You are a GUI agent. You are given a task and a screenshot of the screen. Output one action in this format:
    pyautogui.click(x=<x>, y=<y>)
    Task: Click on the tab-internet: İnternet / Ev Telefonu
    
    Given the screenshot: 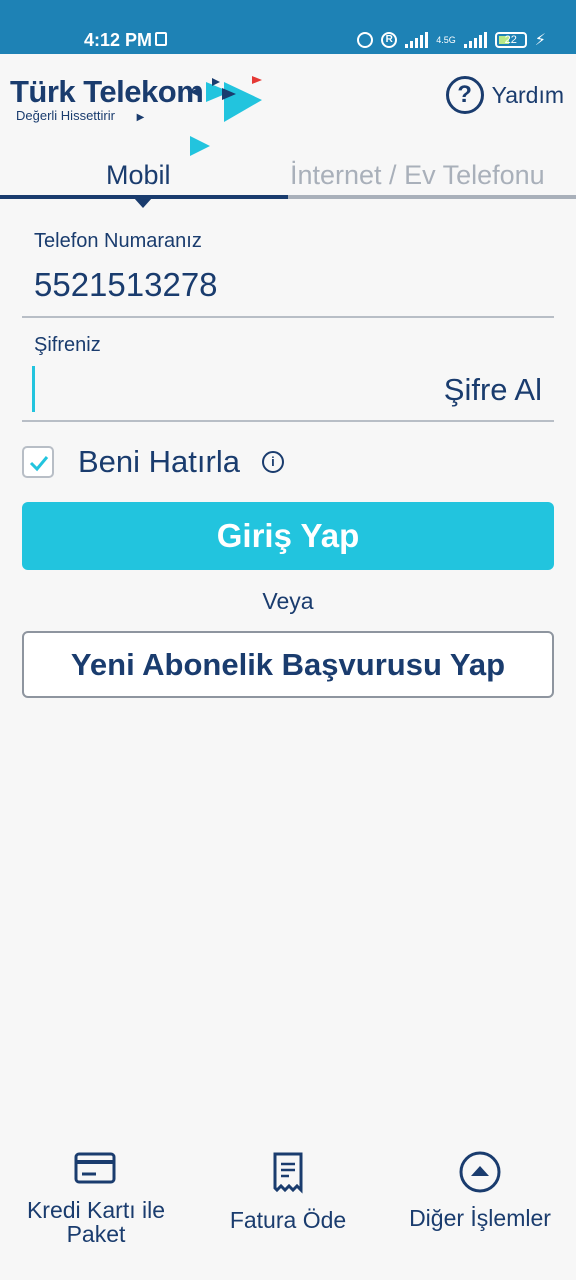 What is the action you would take?
    pyautogui.click(x=417, y=175)
    